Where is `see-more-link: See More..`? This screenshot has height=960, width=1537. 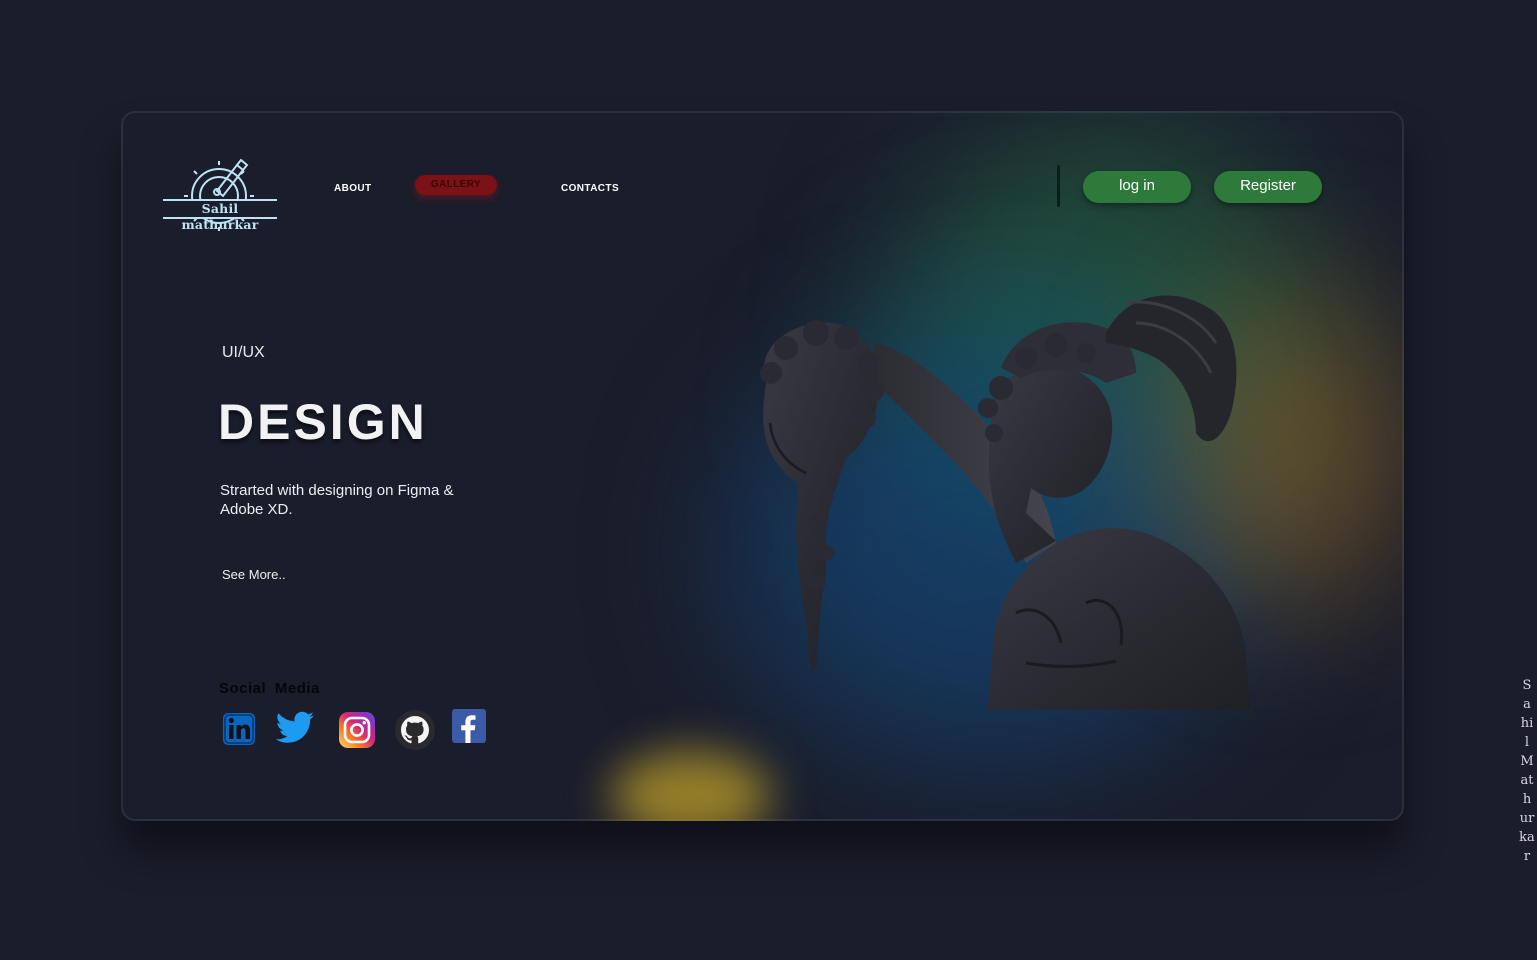
see-more-link: See More.. is located at coordinates (254, 574).